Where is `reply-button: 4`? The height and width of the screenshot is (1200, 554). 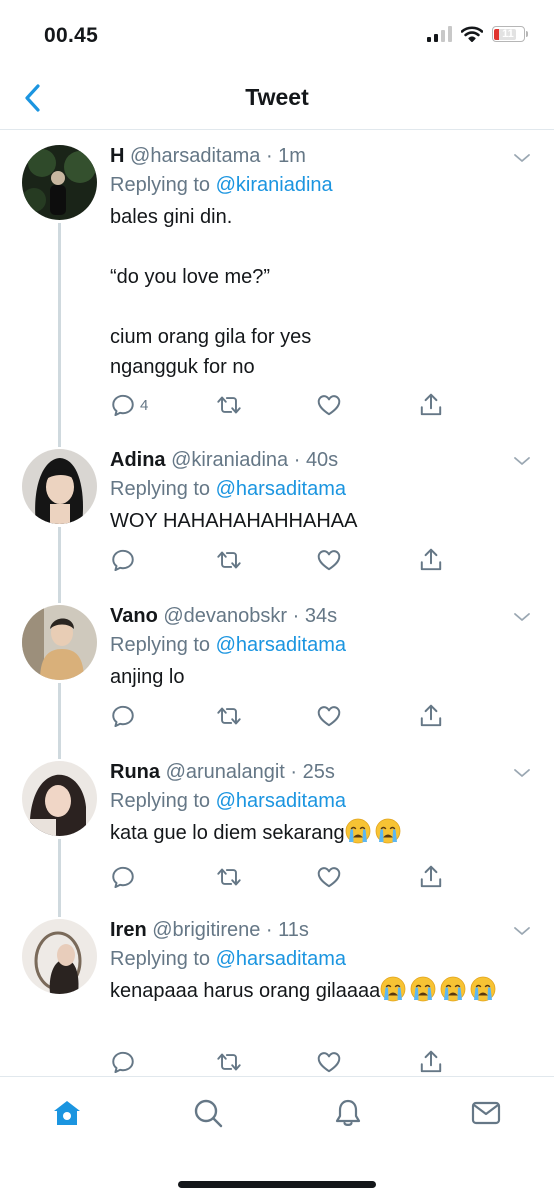
reply-button: 4 is located at coordinates (129, 405).